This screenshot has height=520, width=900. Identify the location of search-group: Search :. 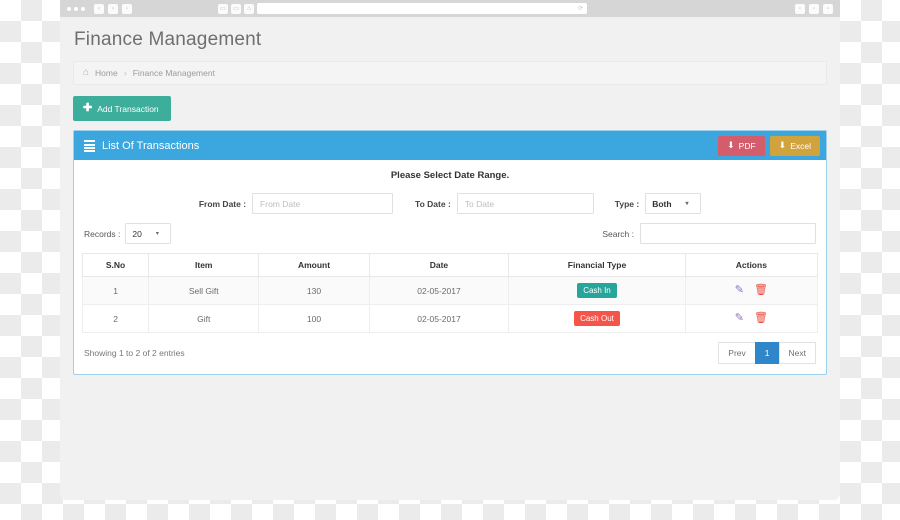
(709, 233).